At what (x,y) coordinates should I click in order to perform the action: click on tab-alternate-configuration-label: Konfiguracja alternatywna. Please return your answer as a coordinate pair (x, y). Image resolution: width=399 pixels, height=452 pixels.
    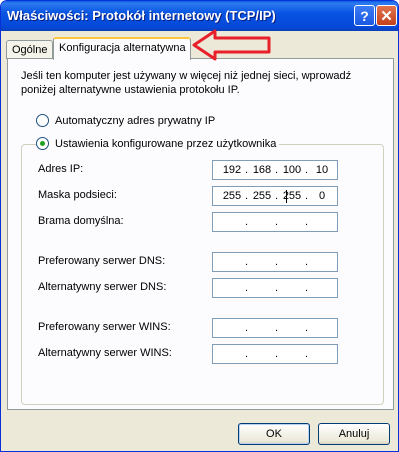
    Looking at the image, I should click on (122, 48).